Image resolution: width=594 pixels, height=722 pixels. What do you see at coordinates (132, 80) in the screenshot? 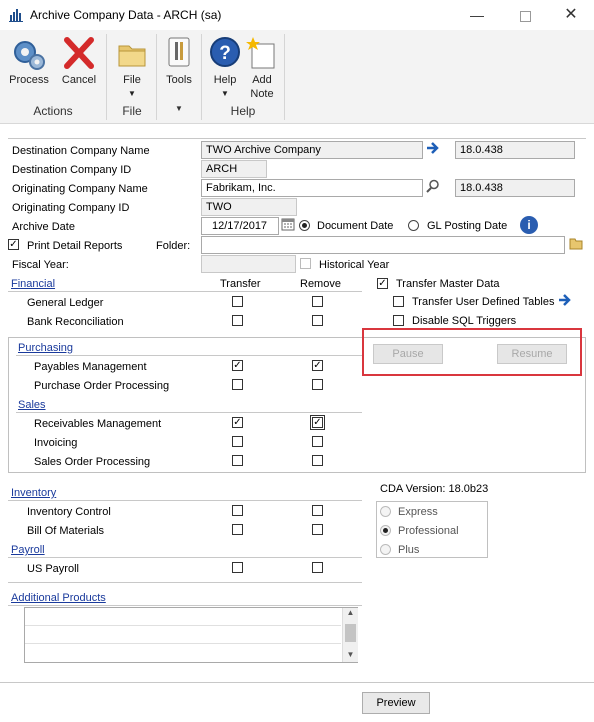
I see `file-label: File` at bounding box center [132, 80].